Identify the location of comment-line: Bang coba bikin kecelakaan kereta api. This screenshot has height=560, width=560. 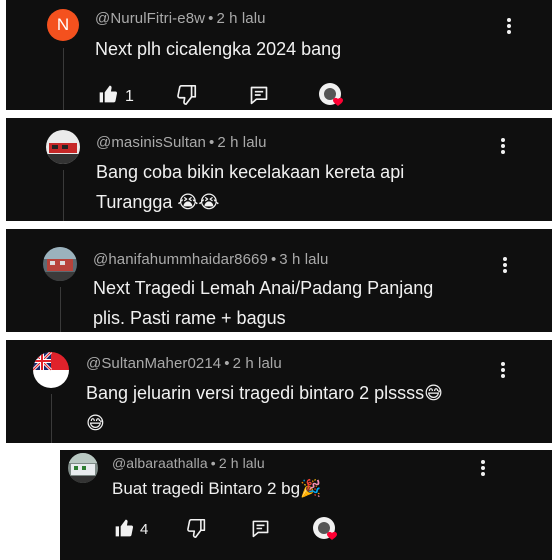
(250, 172).